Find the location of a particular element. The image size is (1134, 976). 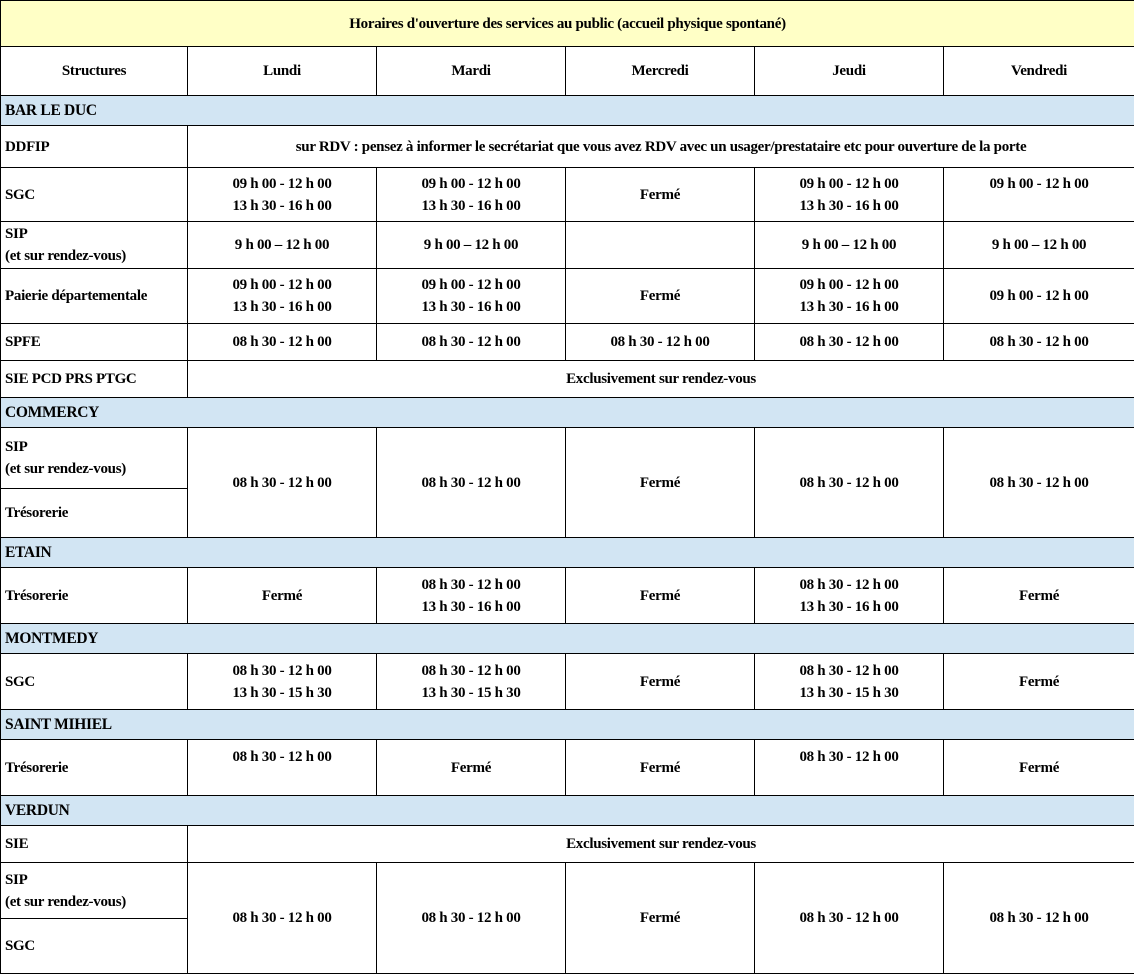

structure-label: SIE PCD PRS PTGC is located at coordinates (94, 379).